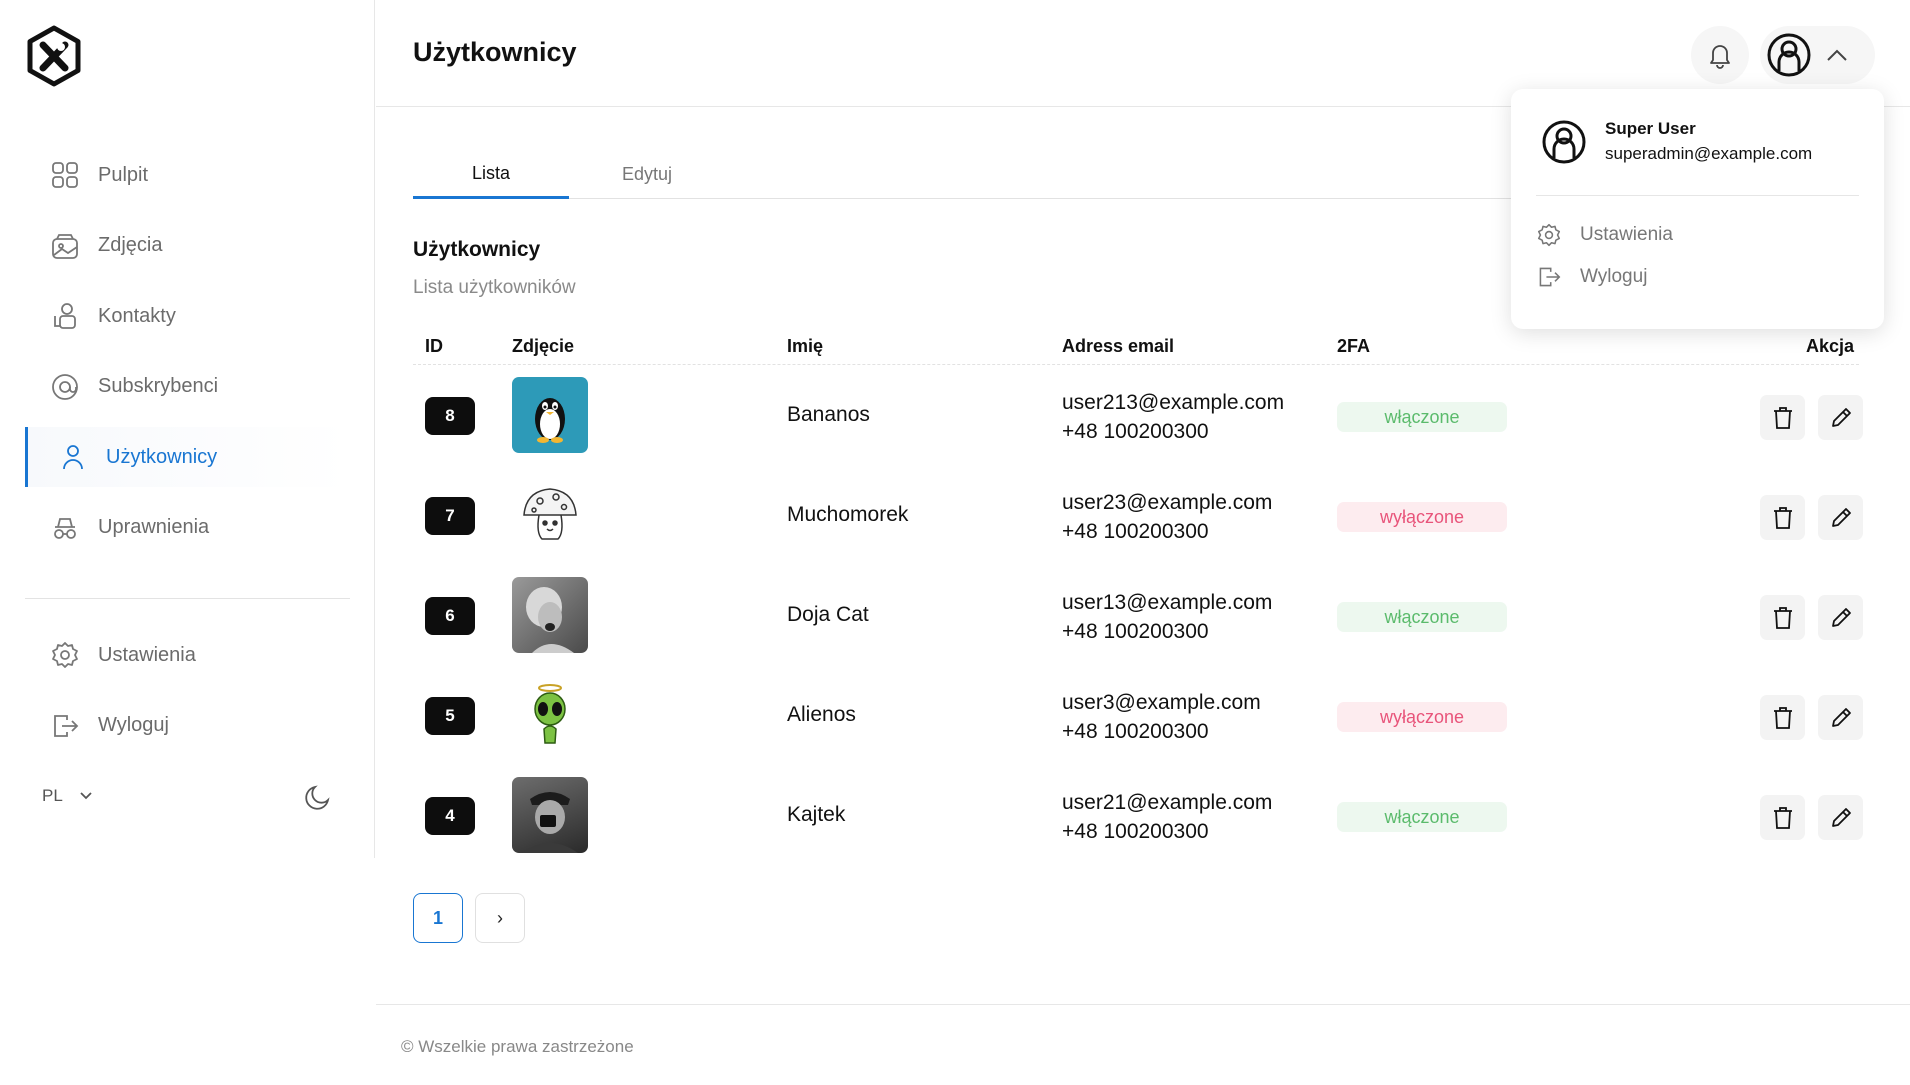 The image size is (1910, 1085). What do you see at coordinates (1167, 817) in the screenshot?
I see `user-contact: user21@example.com +48 100200300` at bounding box center [1167, 817].